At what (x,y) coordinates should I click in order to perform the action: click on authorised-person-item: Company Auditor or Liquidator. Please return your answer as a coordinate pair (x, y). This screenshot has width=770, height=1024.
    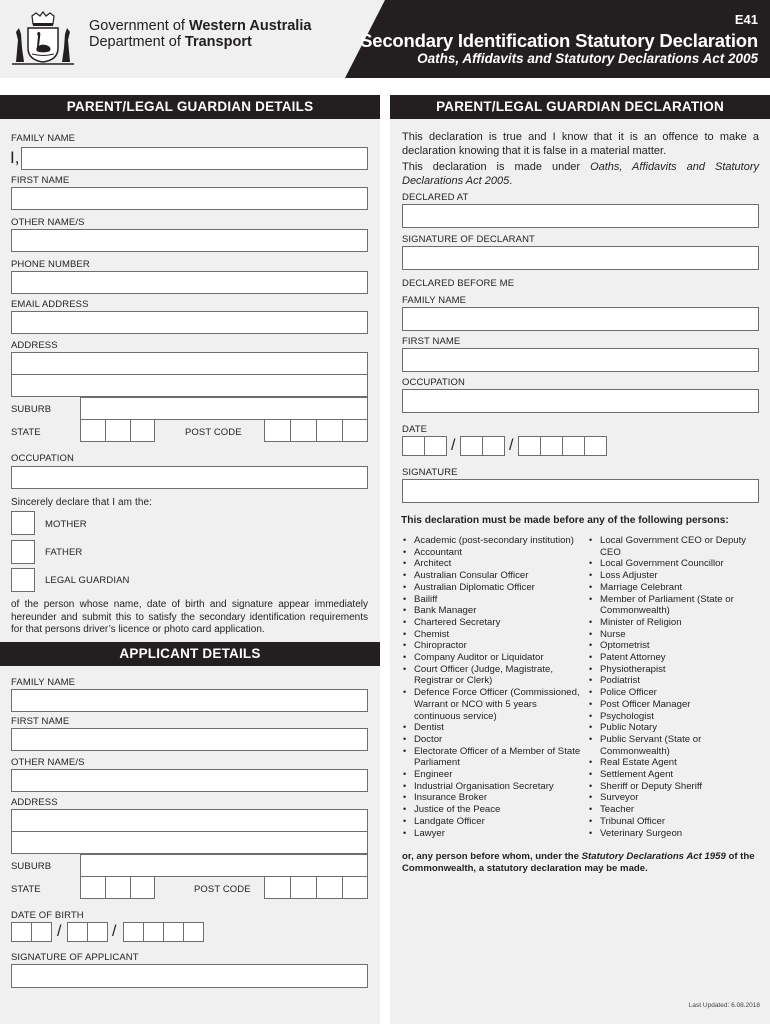
    Looking at the image, I should click on (492, 658).